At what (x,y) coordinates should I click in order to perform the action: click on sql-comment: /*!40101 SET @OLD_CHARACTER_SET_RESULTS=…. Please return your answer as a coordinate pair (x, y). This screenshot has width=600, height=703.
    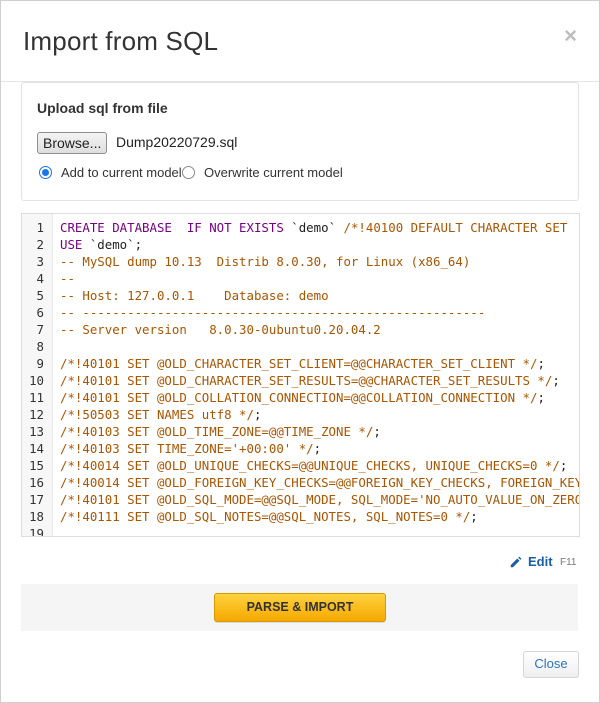
    Looking at the image, I should click on (306, 380).